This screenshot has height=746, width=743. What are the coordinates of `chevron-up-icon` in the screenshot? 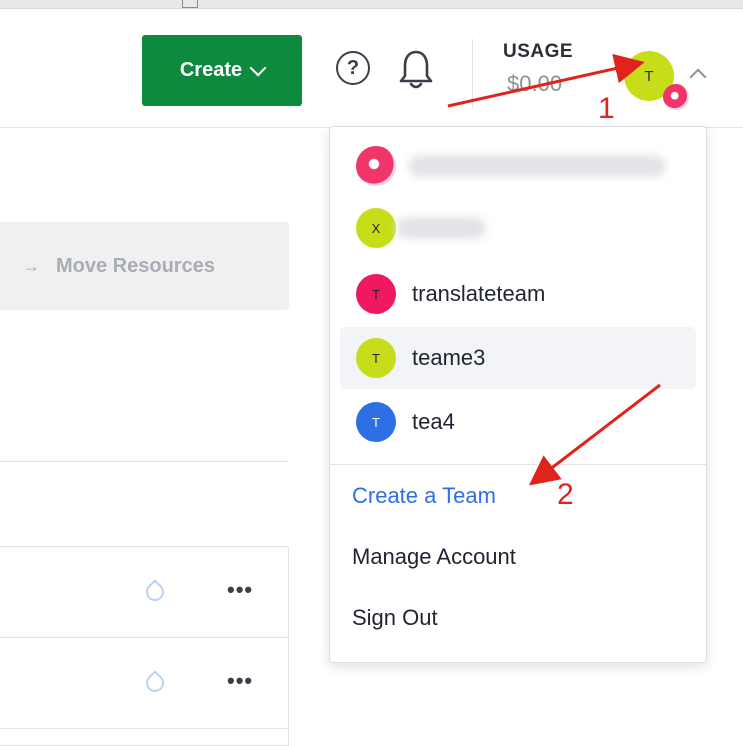 It's located at (698, 77).